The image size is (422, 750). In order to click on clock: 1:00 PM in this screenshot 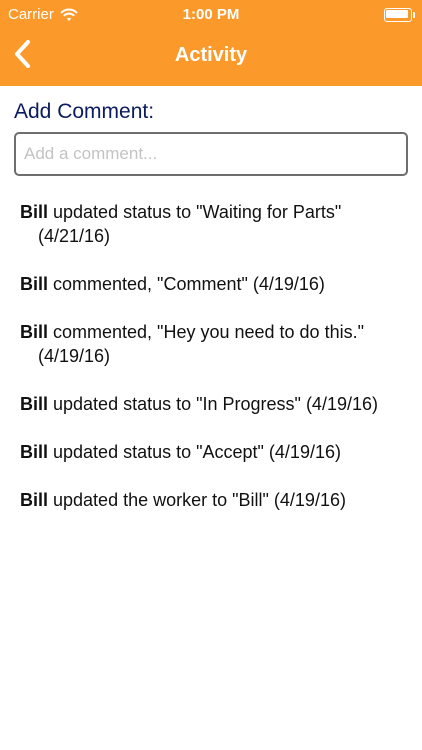, I will do `click(211, 14)`.